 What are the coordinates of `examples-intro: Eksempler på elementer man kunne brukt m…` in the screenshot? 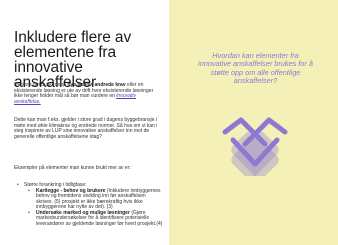 It's located at (72, 168).